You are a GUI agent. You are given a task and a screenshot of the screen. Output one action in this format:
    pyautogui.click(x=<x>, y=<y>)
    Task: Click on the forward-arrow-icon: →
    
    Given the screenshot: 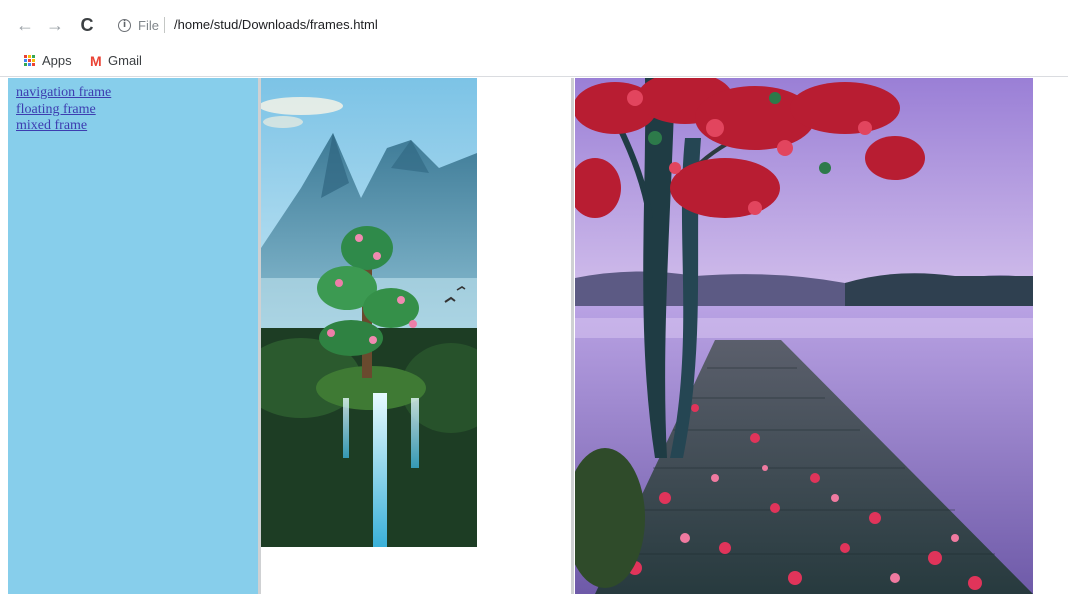 What is the action you would take?
    pyautogui.click(x=55, y=25)
    